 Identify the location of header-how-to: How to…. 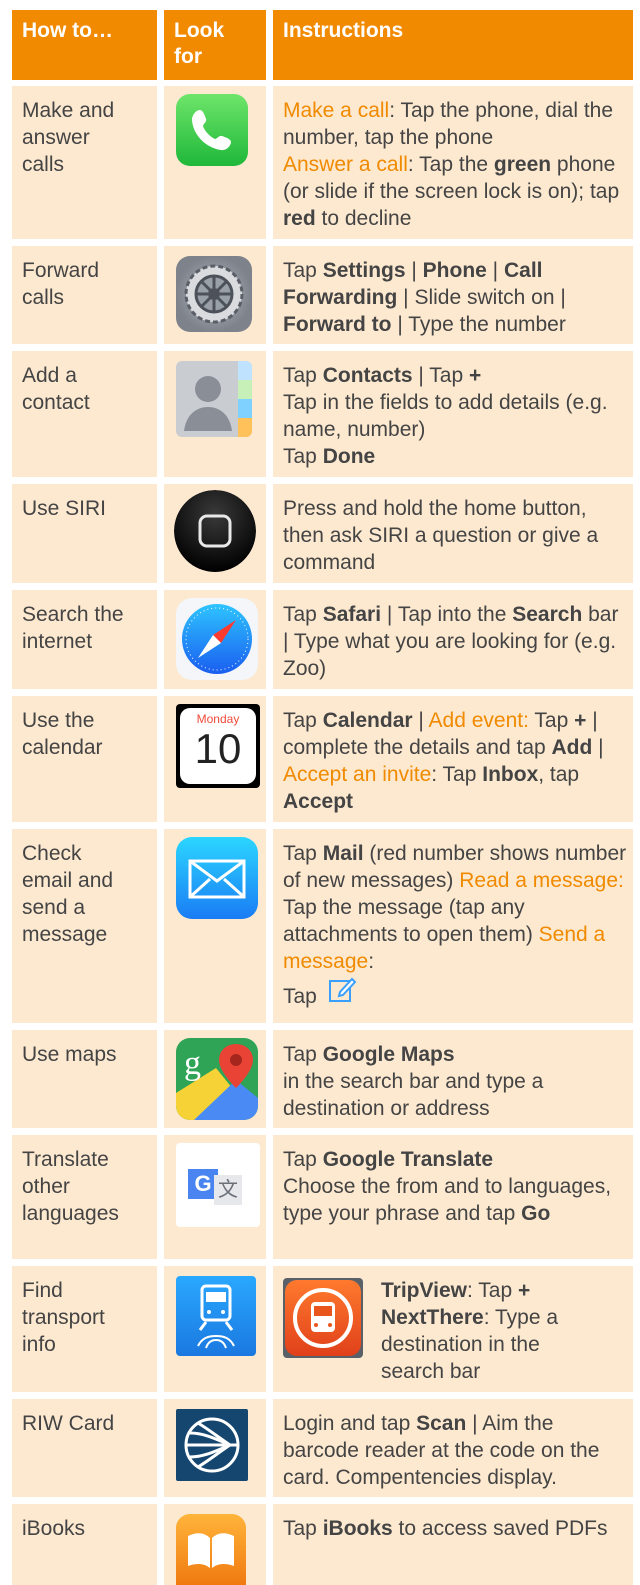
(84, 45).